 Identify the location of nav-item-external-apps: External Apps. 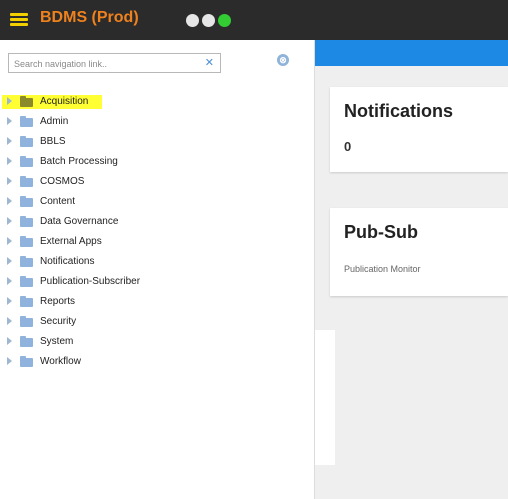
(157, 242).